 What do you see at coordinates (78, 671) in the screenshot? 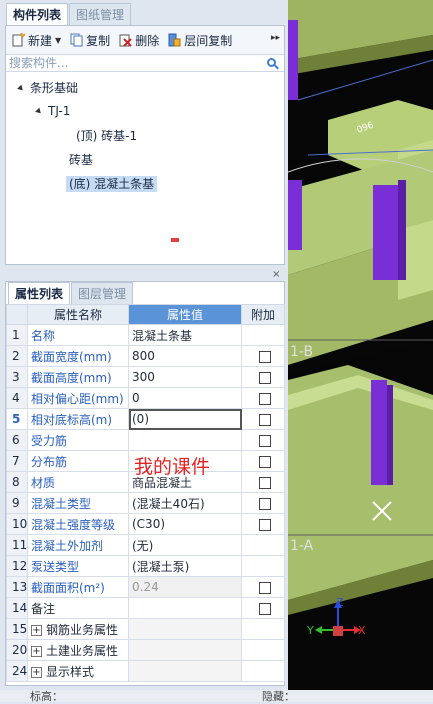
I see `group-name: + 显示样式` at bounding box center [78, 671].